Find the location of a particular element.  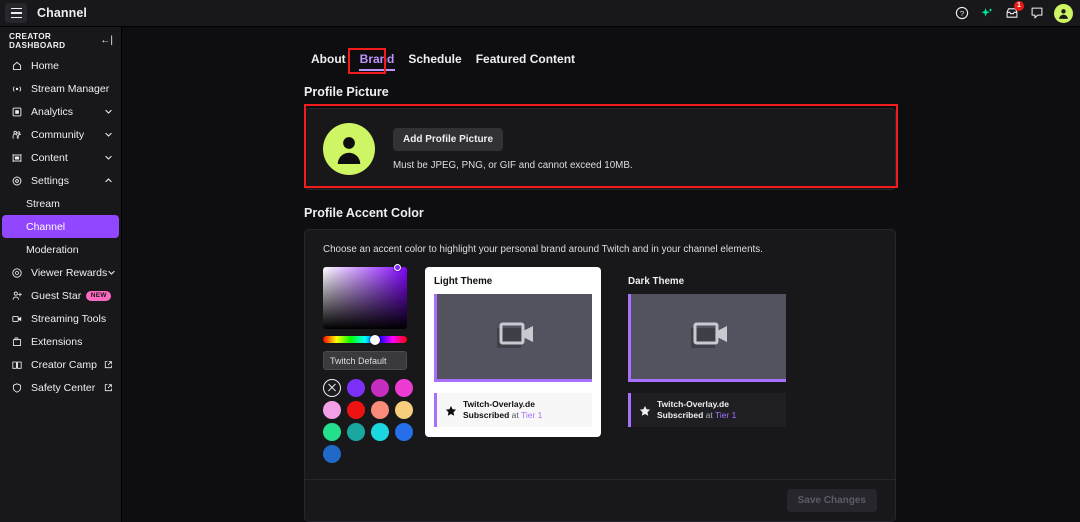

content-icon is located at coordinates (16, 157).